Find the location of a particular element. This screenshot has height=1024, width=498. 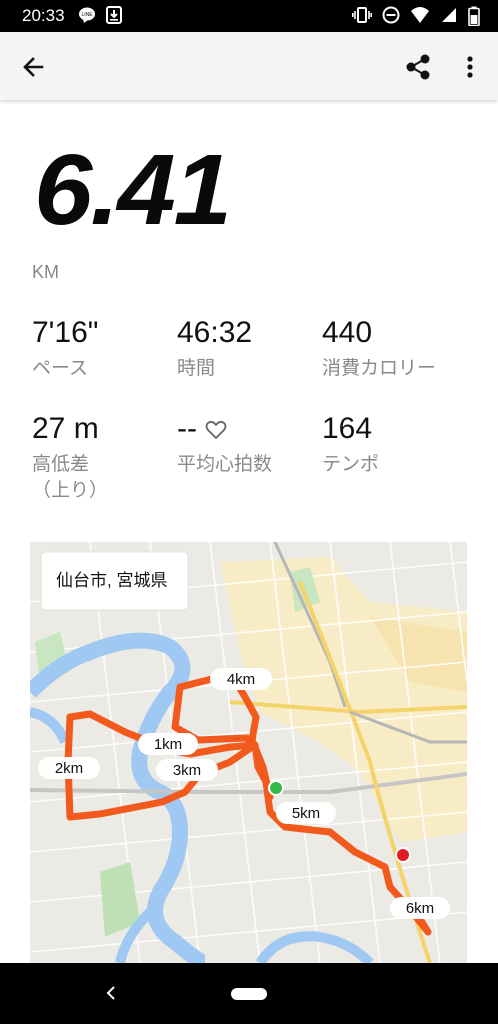

stat-elevation-sublabel: （上り） is located at coordinates (70, 490).